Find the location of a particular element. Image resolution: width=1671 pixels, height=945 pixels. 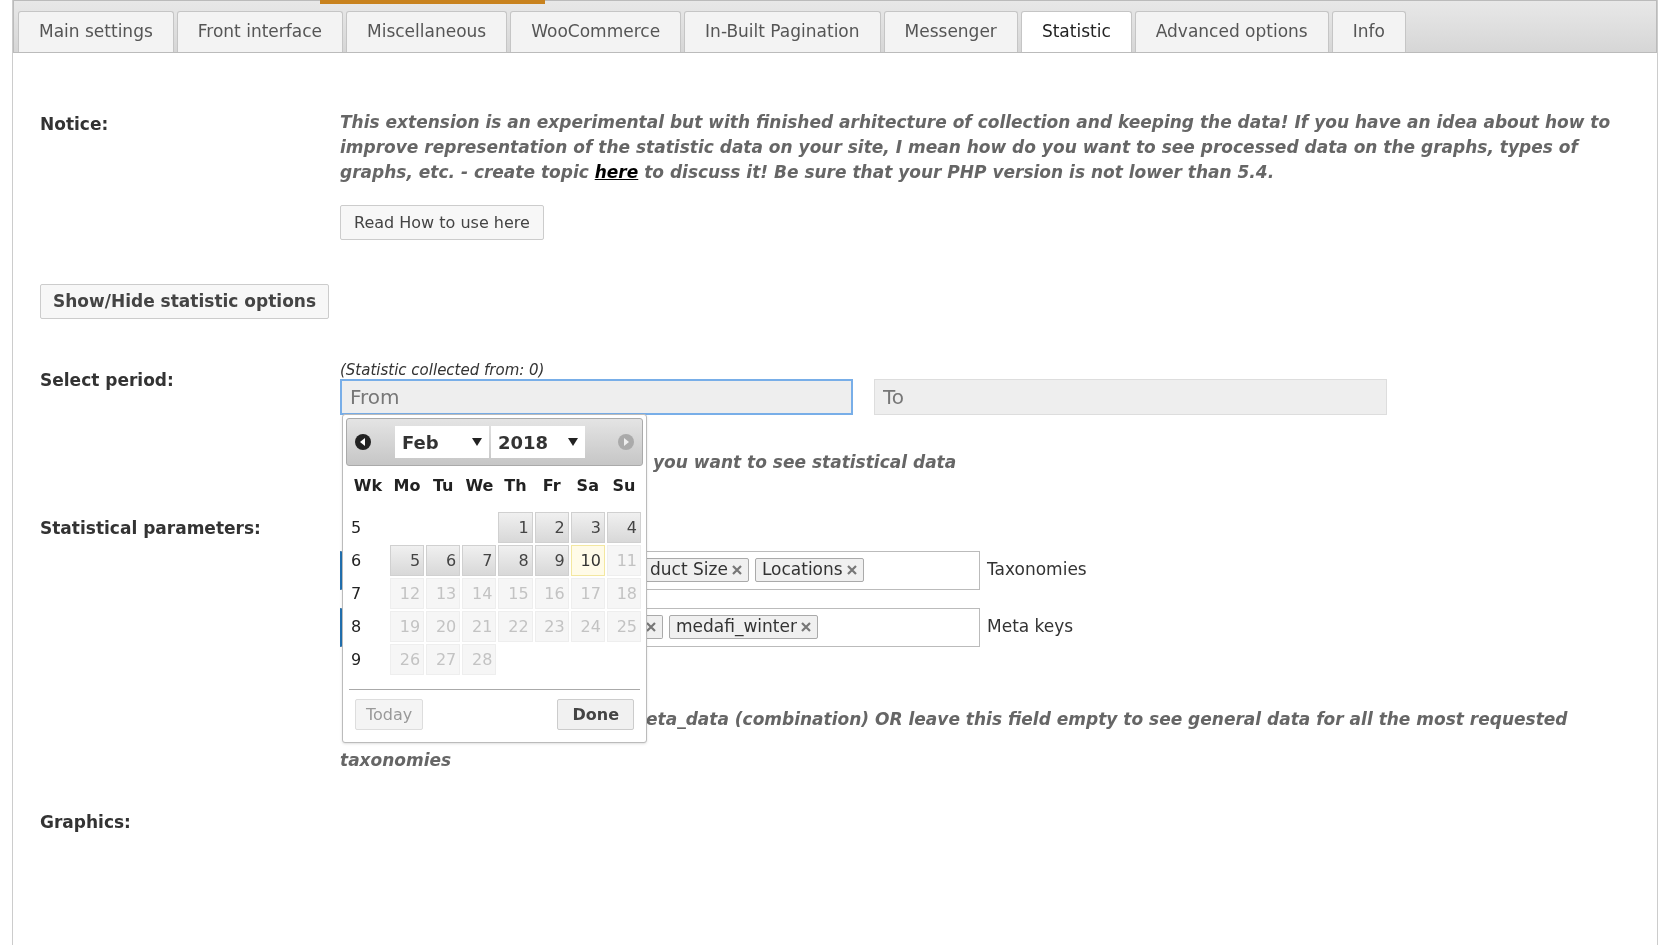

from-date-field: From is located at coordinates (596, 397).